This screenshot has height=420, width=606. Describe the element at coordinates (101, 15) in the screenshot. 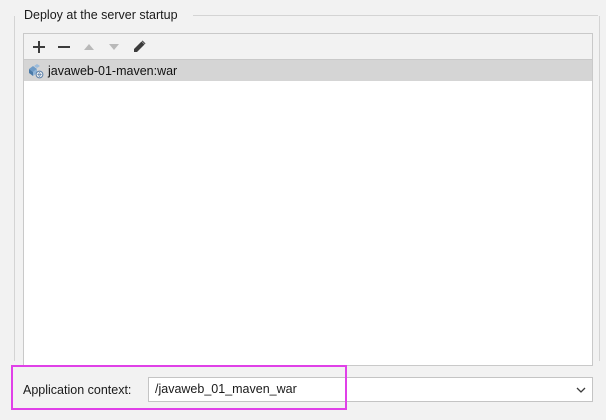

I see `deploy-group-title: Deploy at the server startup` at that location.